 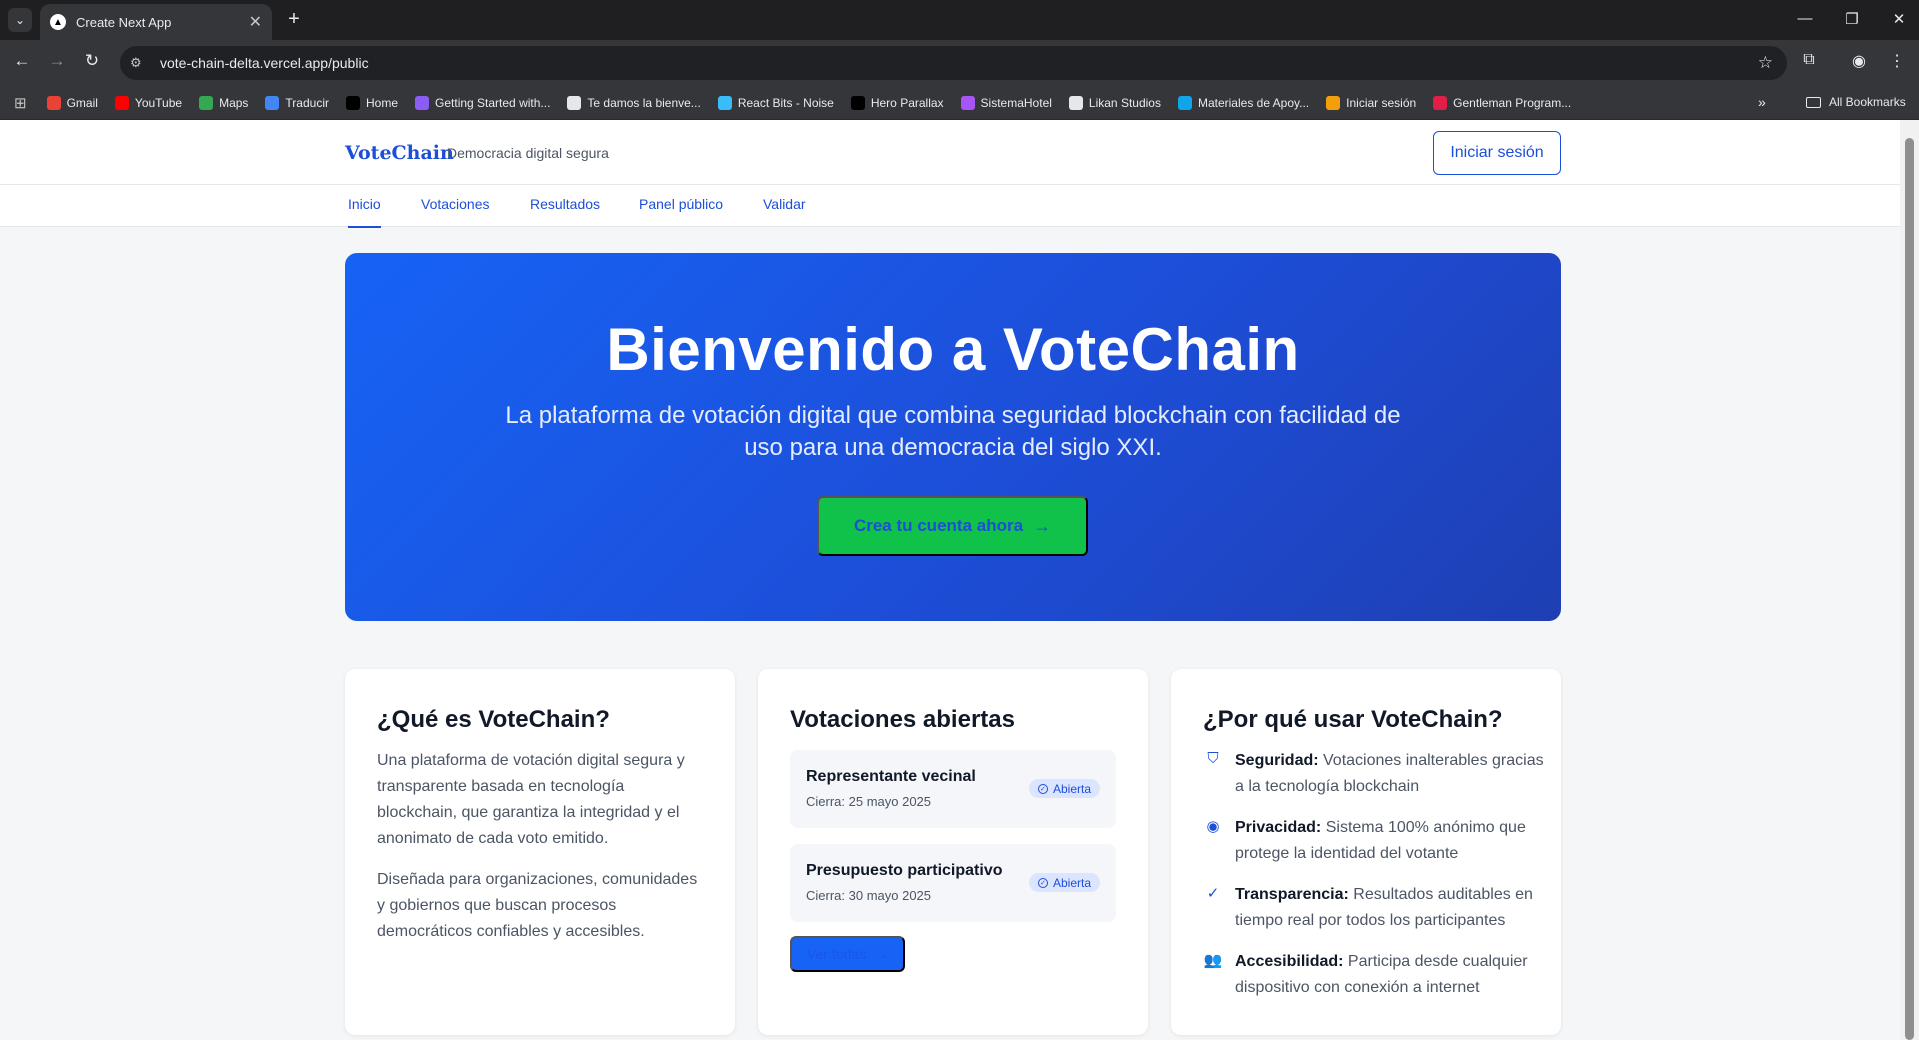 I want to click on users-icon: 👥, so click(x=1213, y=960).